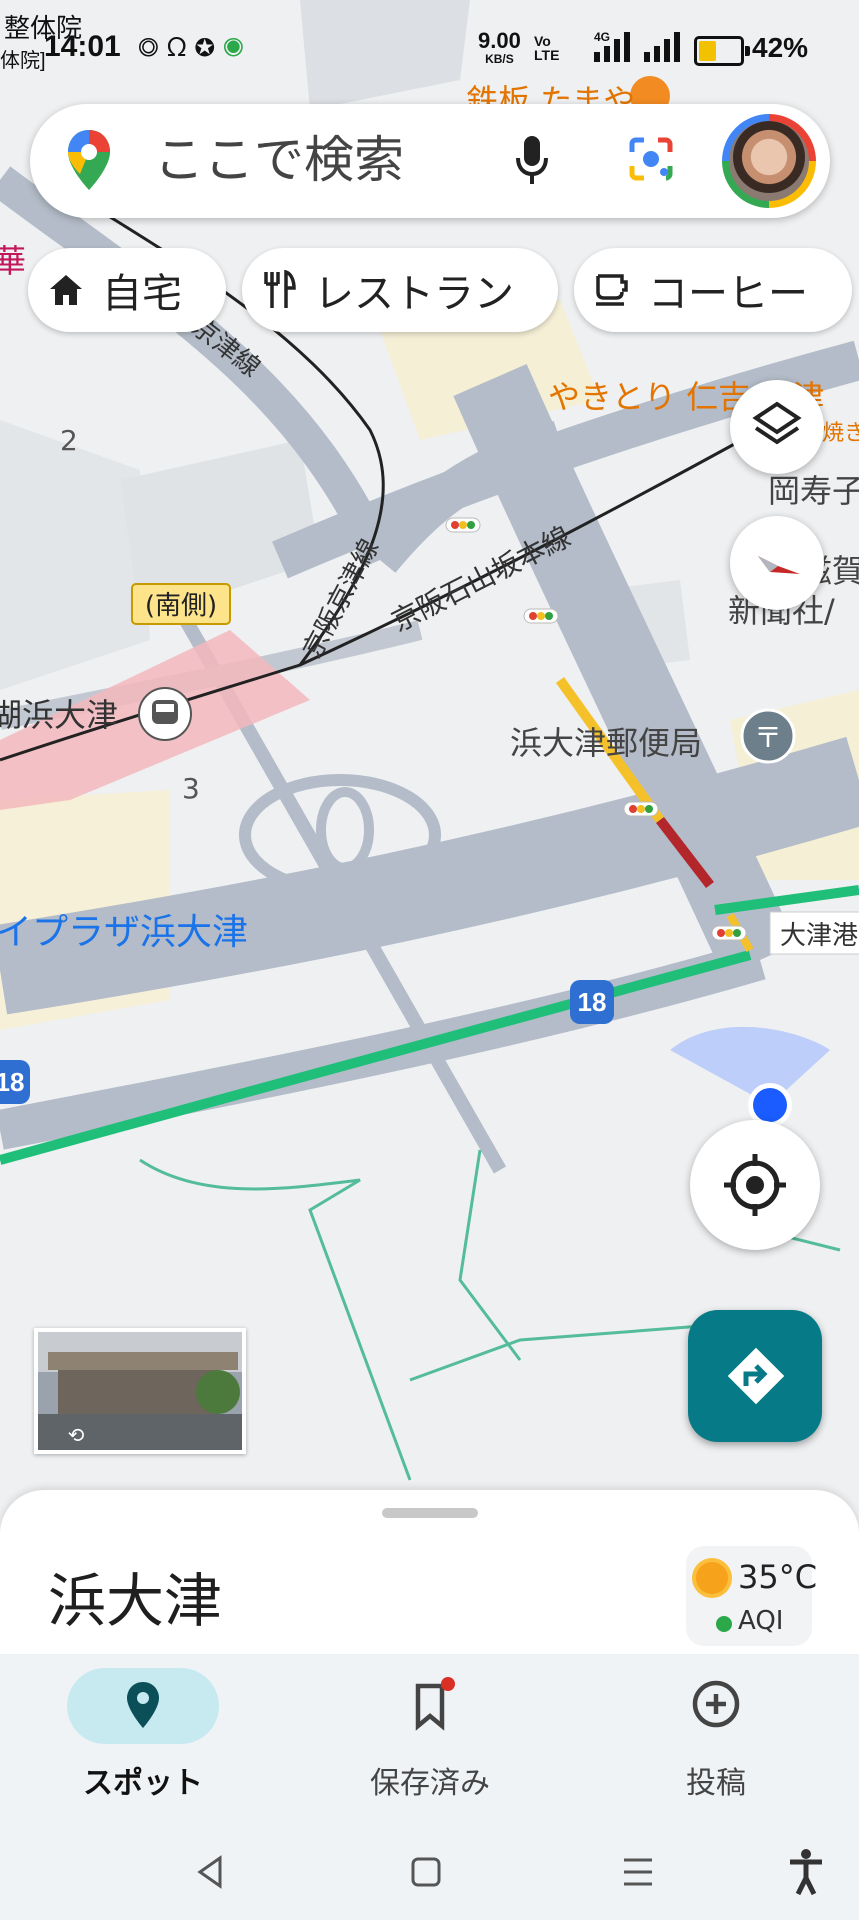  Describe the element at coordinates (612, 290) in the screenshot. I see `coffee-icon` at that location.